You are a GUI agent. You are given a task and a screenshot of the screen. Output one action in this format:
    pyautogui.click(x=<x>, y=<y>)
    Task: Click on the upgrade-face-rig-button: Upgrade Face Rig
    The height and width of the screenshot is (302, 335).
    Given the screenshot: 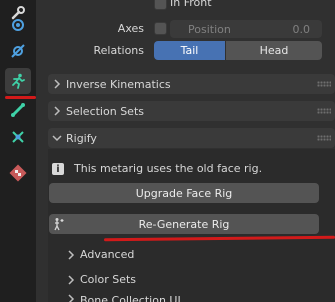 What is the action you would take?
    pyautogui.click(x=184, y=193)
    